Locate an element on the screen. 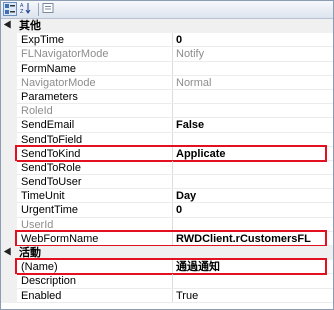 The height and width of the screenshot is (310, 334). property-name: NavigatorMode is located at coordinates (58, 82).